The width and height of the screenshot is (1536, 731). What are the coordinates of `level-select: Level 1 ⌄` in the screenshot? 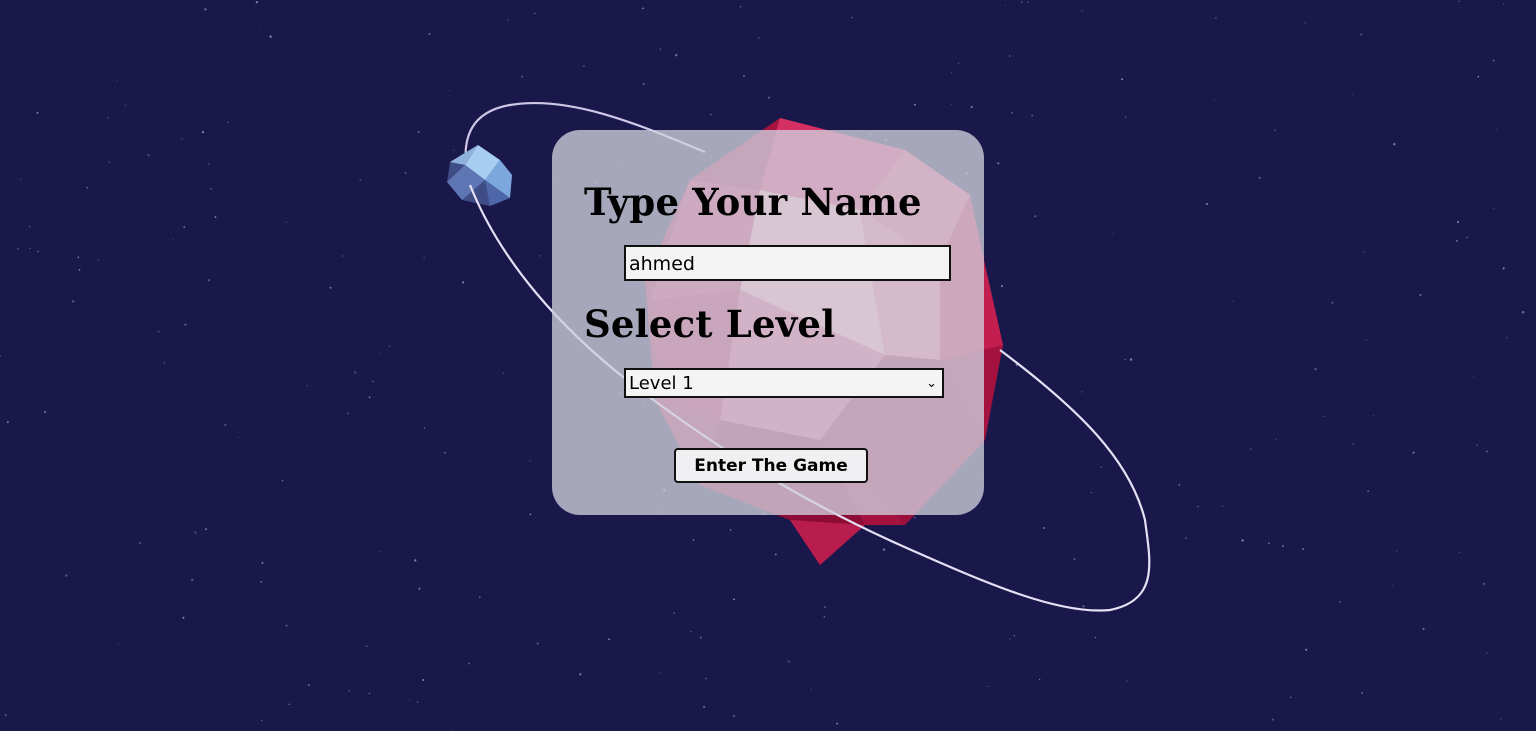 It's located at (784, 383).